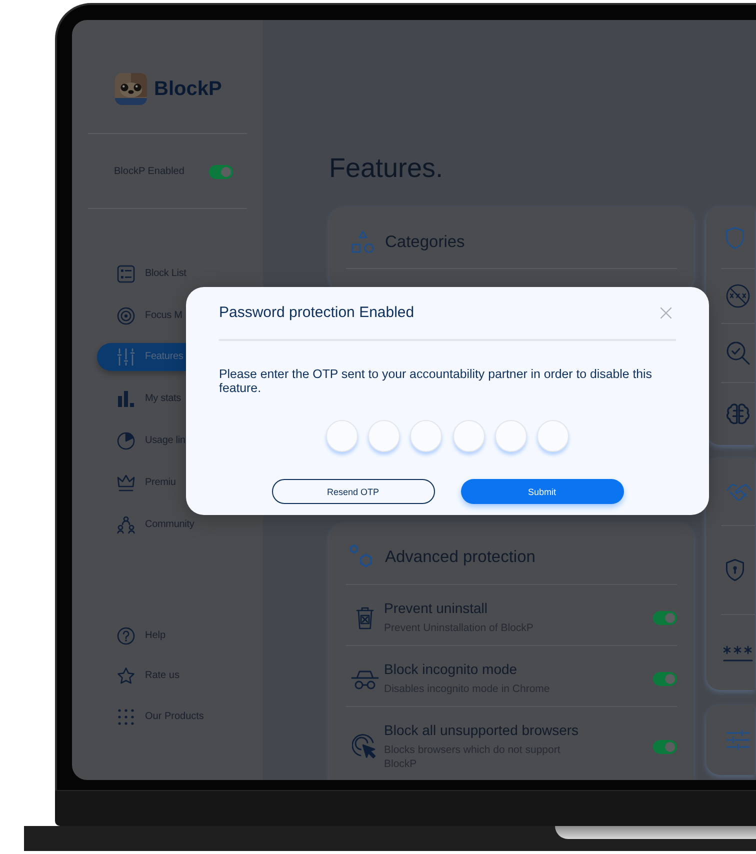 The height and width of the screenshot is (854, 756). Describe the element at coordinates (738, 653) in the screenshot. I see `password-icon` at that location.